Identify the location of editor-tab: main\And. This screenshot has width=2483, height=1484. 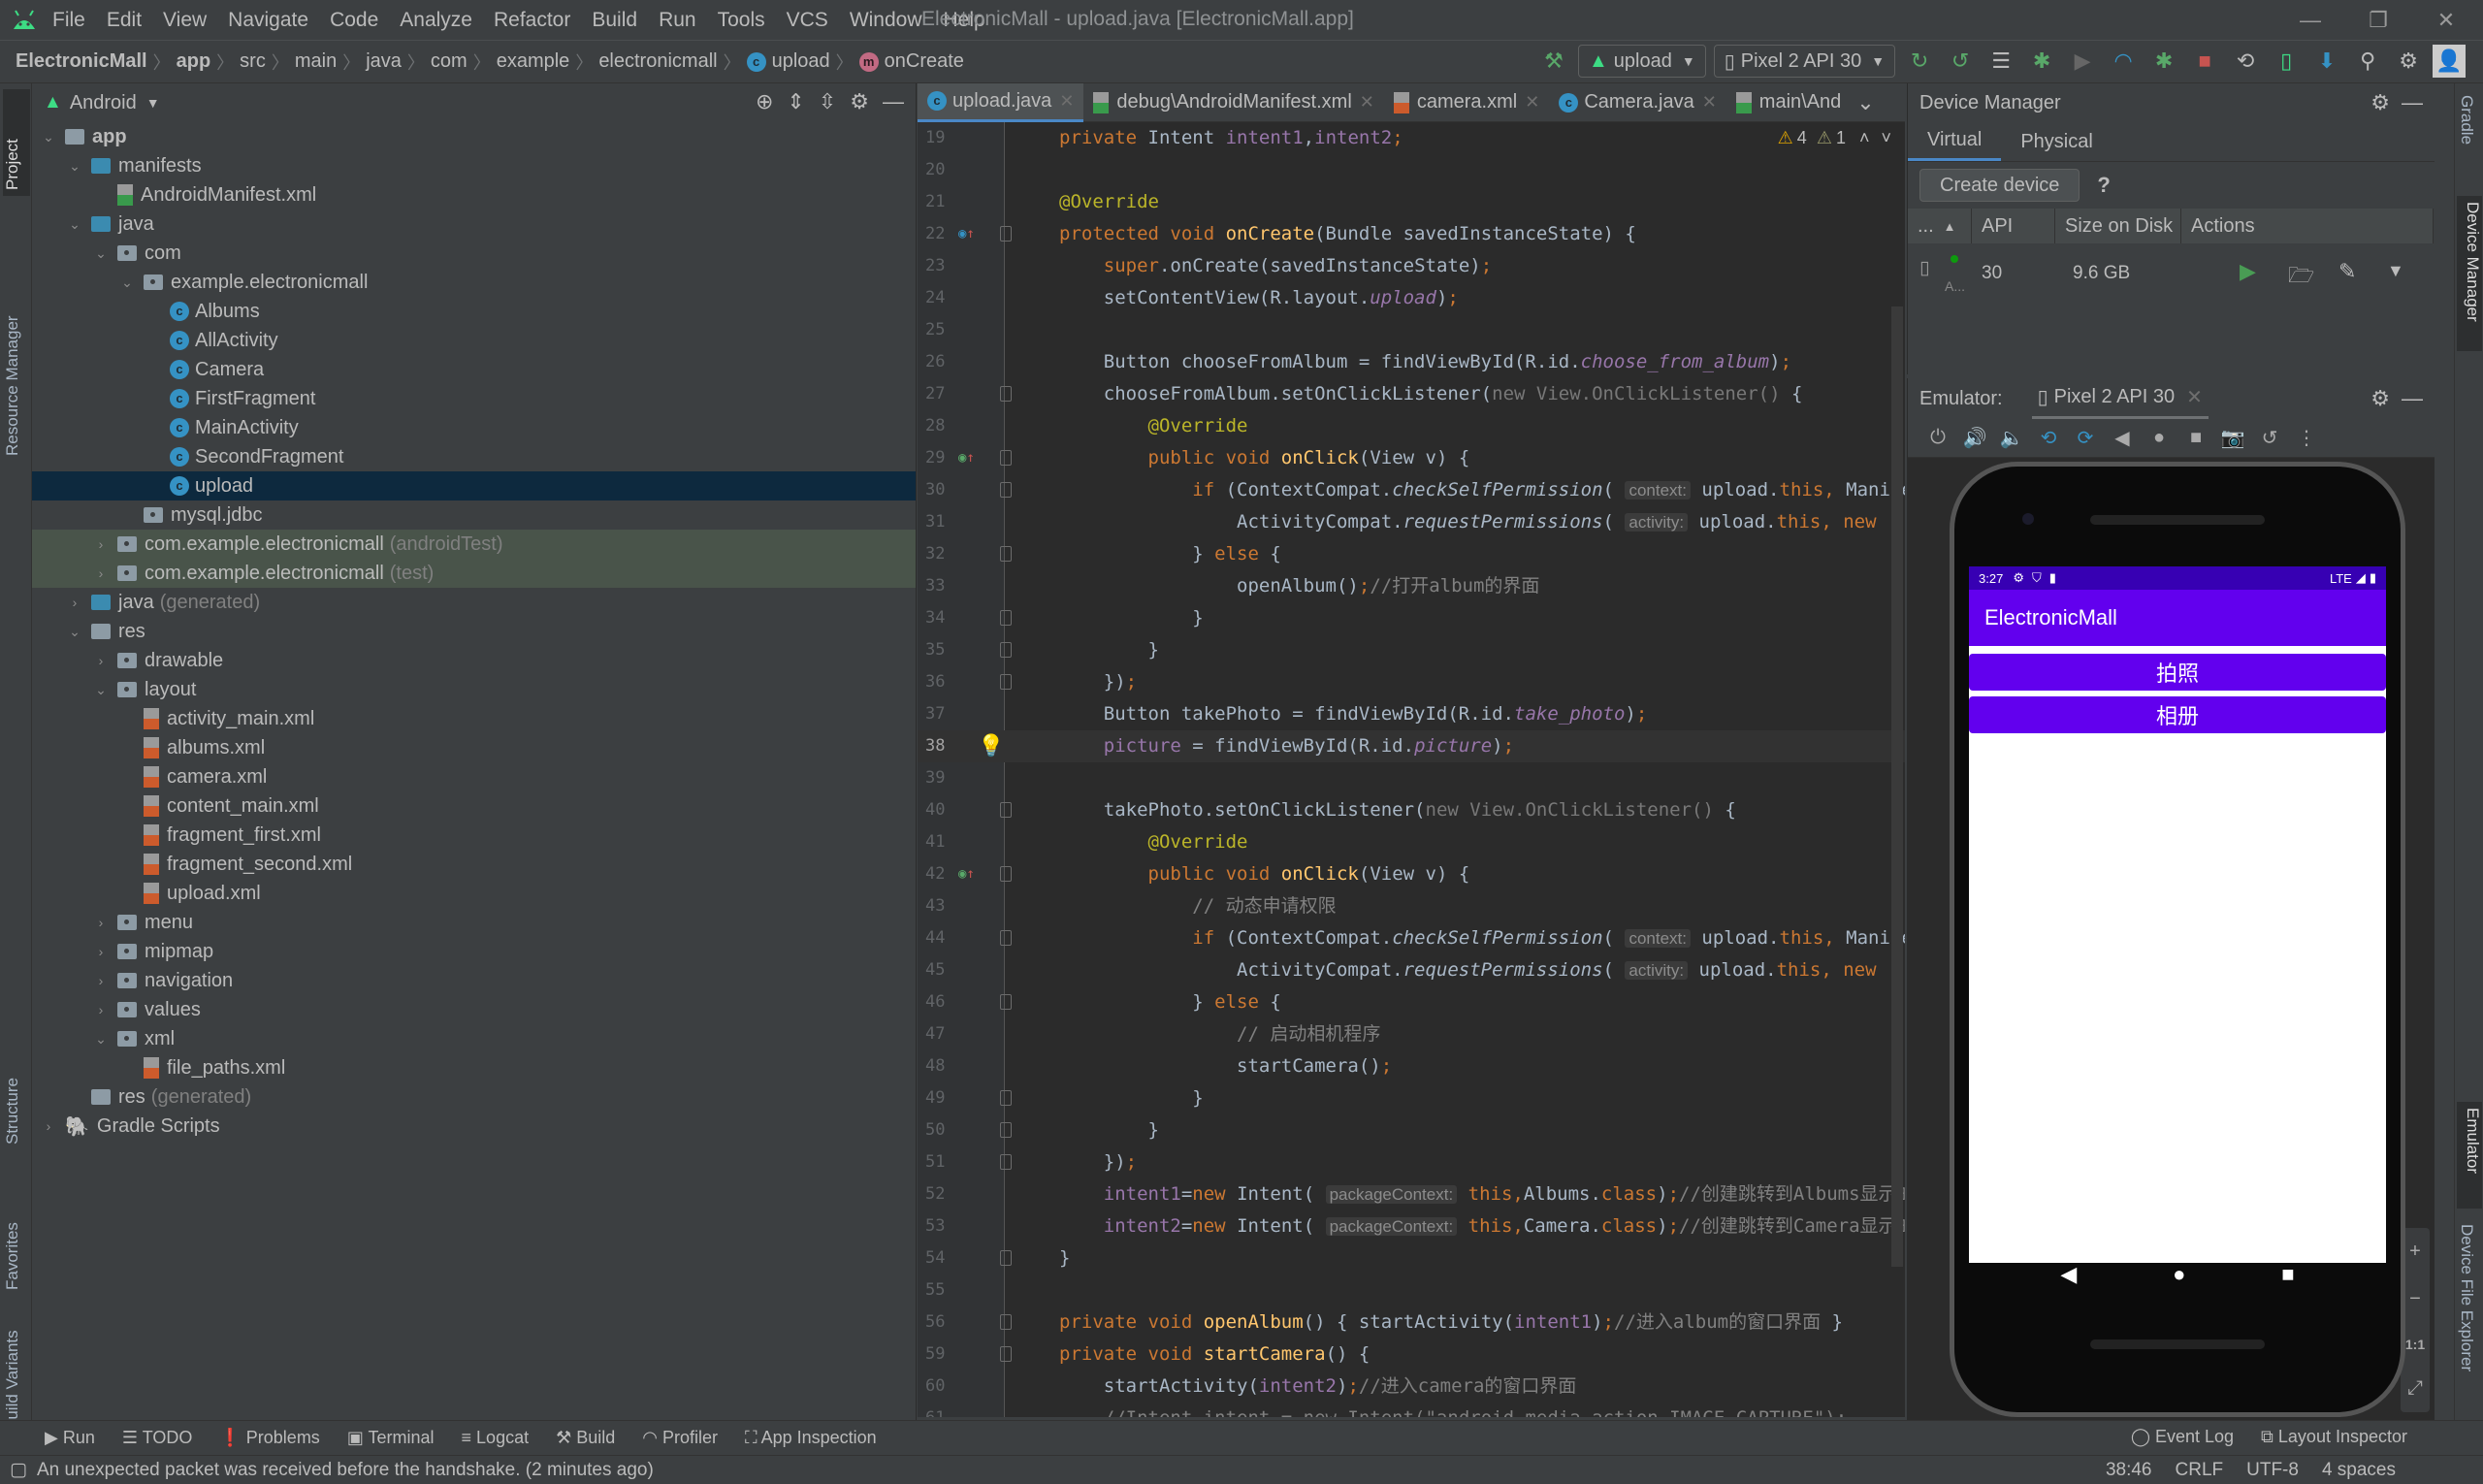
(1789, 102).